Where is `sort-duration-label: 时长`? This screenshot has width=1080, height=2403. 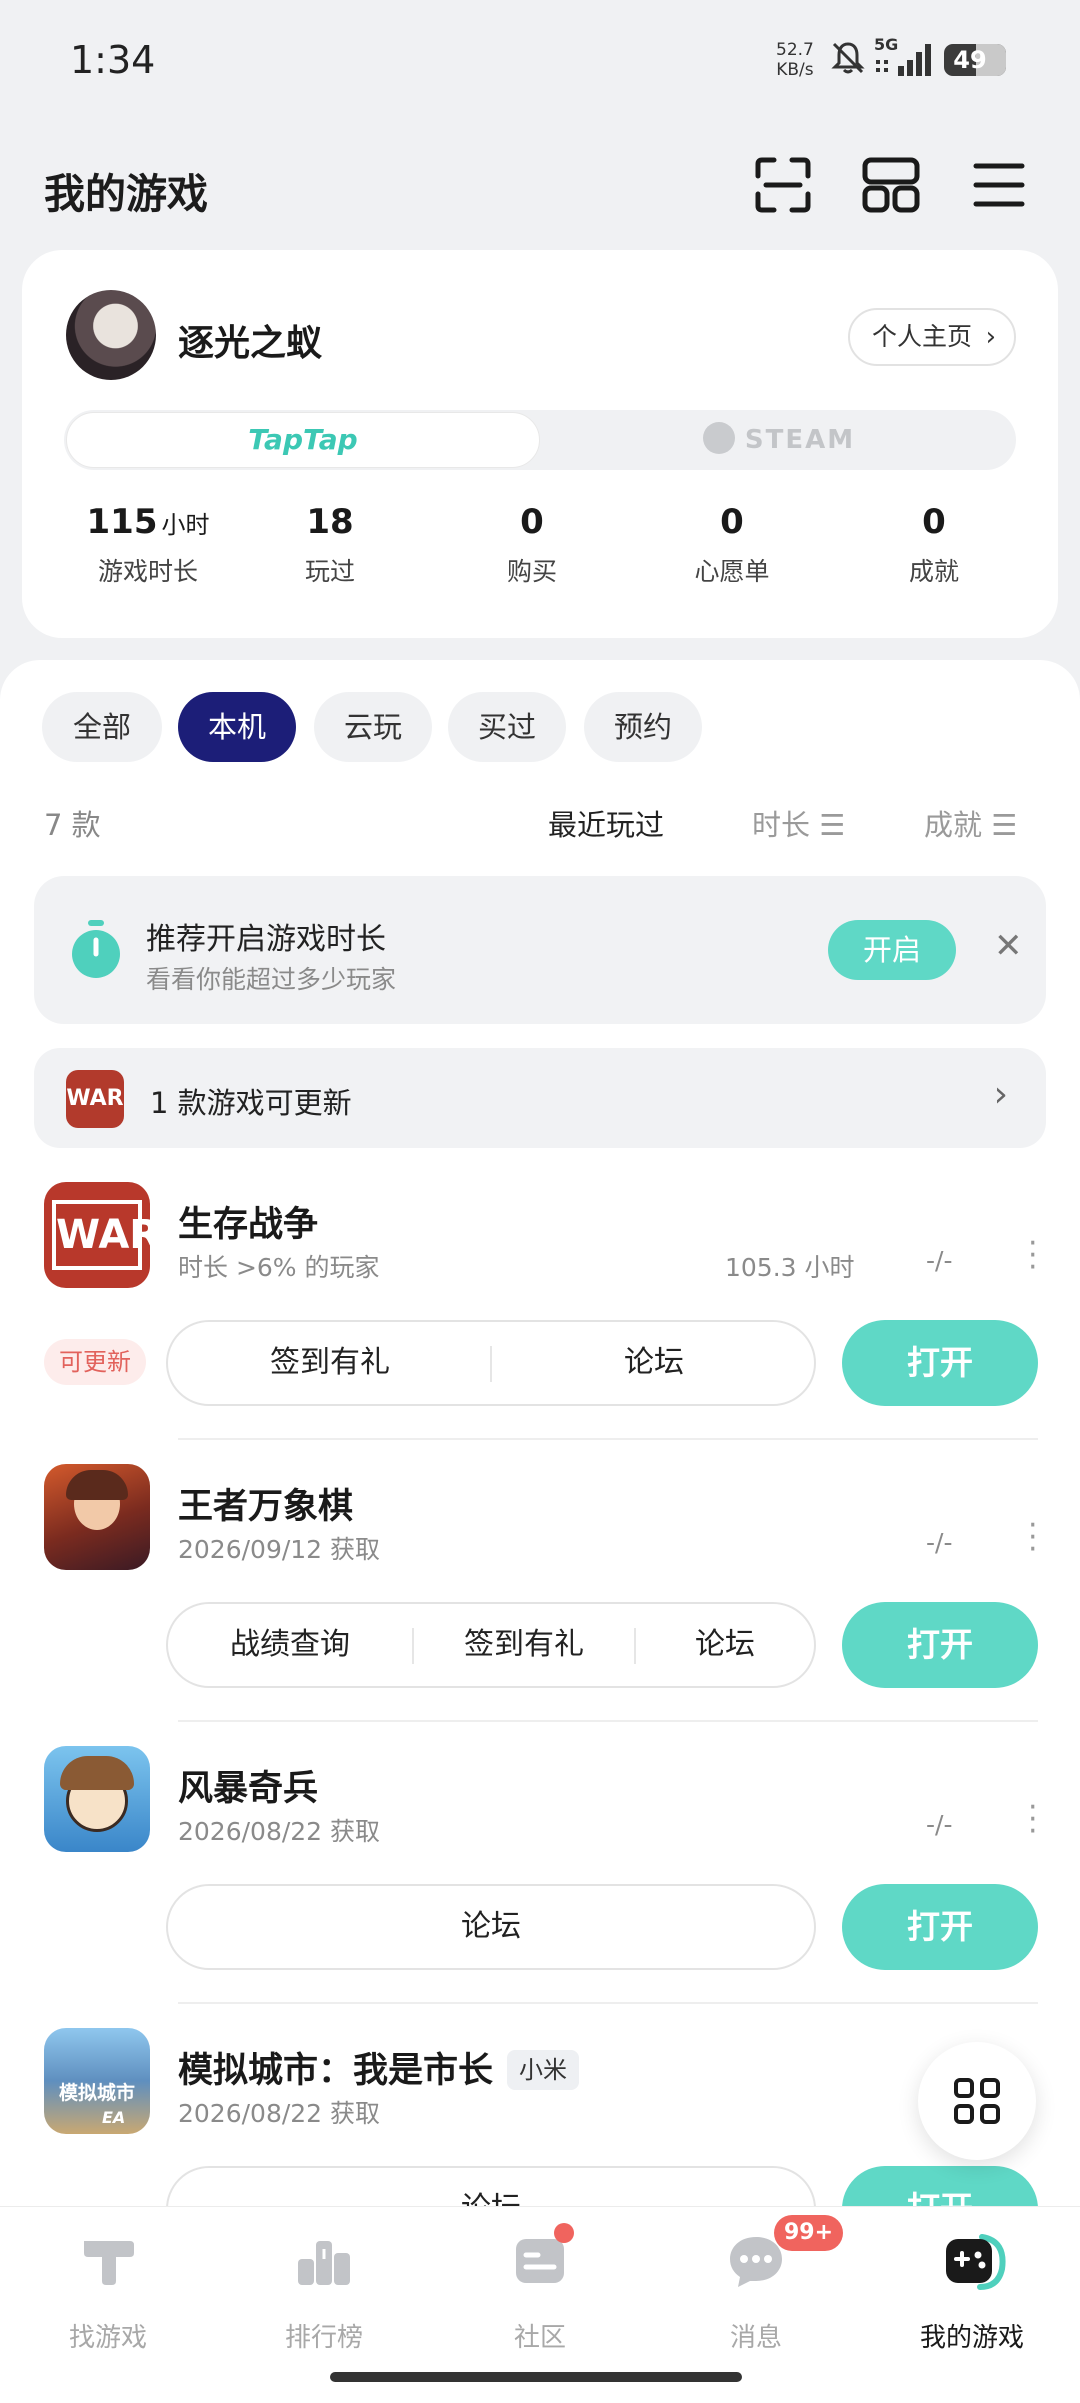 sort-duration-label: 时长 is located at coordinates (781, 825).